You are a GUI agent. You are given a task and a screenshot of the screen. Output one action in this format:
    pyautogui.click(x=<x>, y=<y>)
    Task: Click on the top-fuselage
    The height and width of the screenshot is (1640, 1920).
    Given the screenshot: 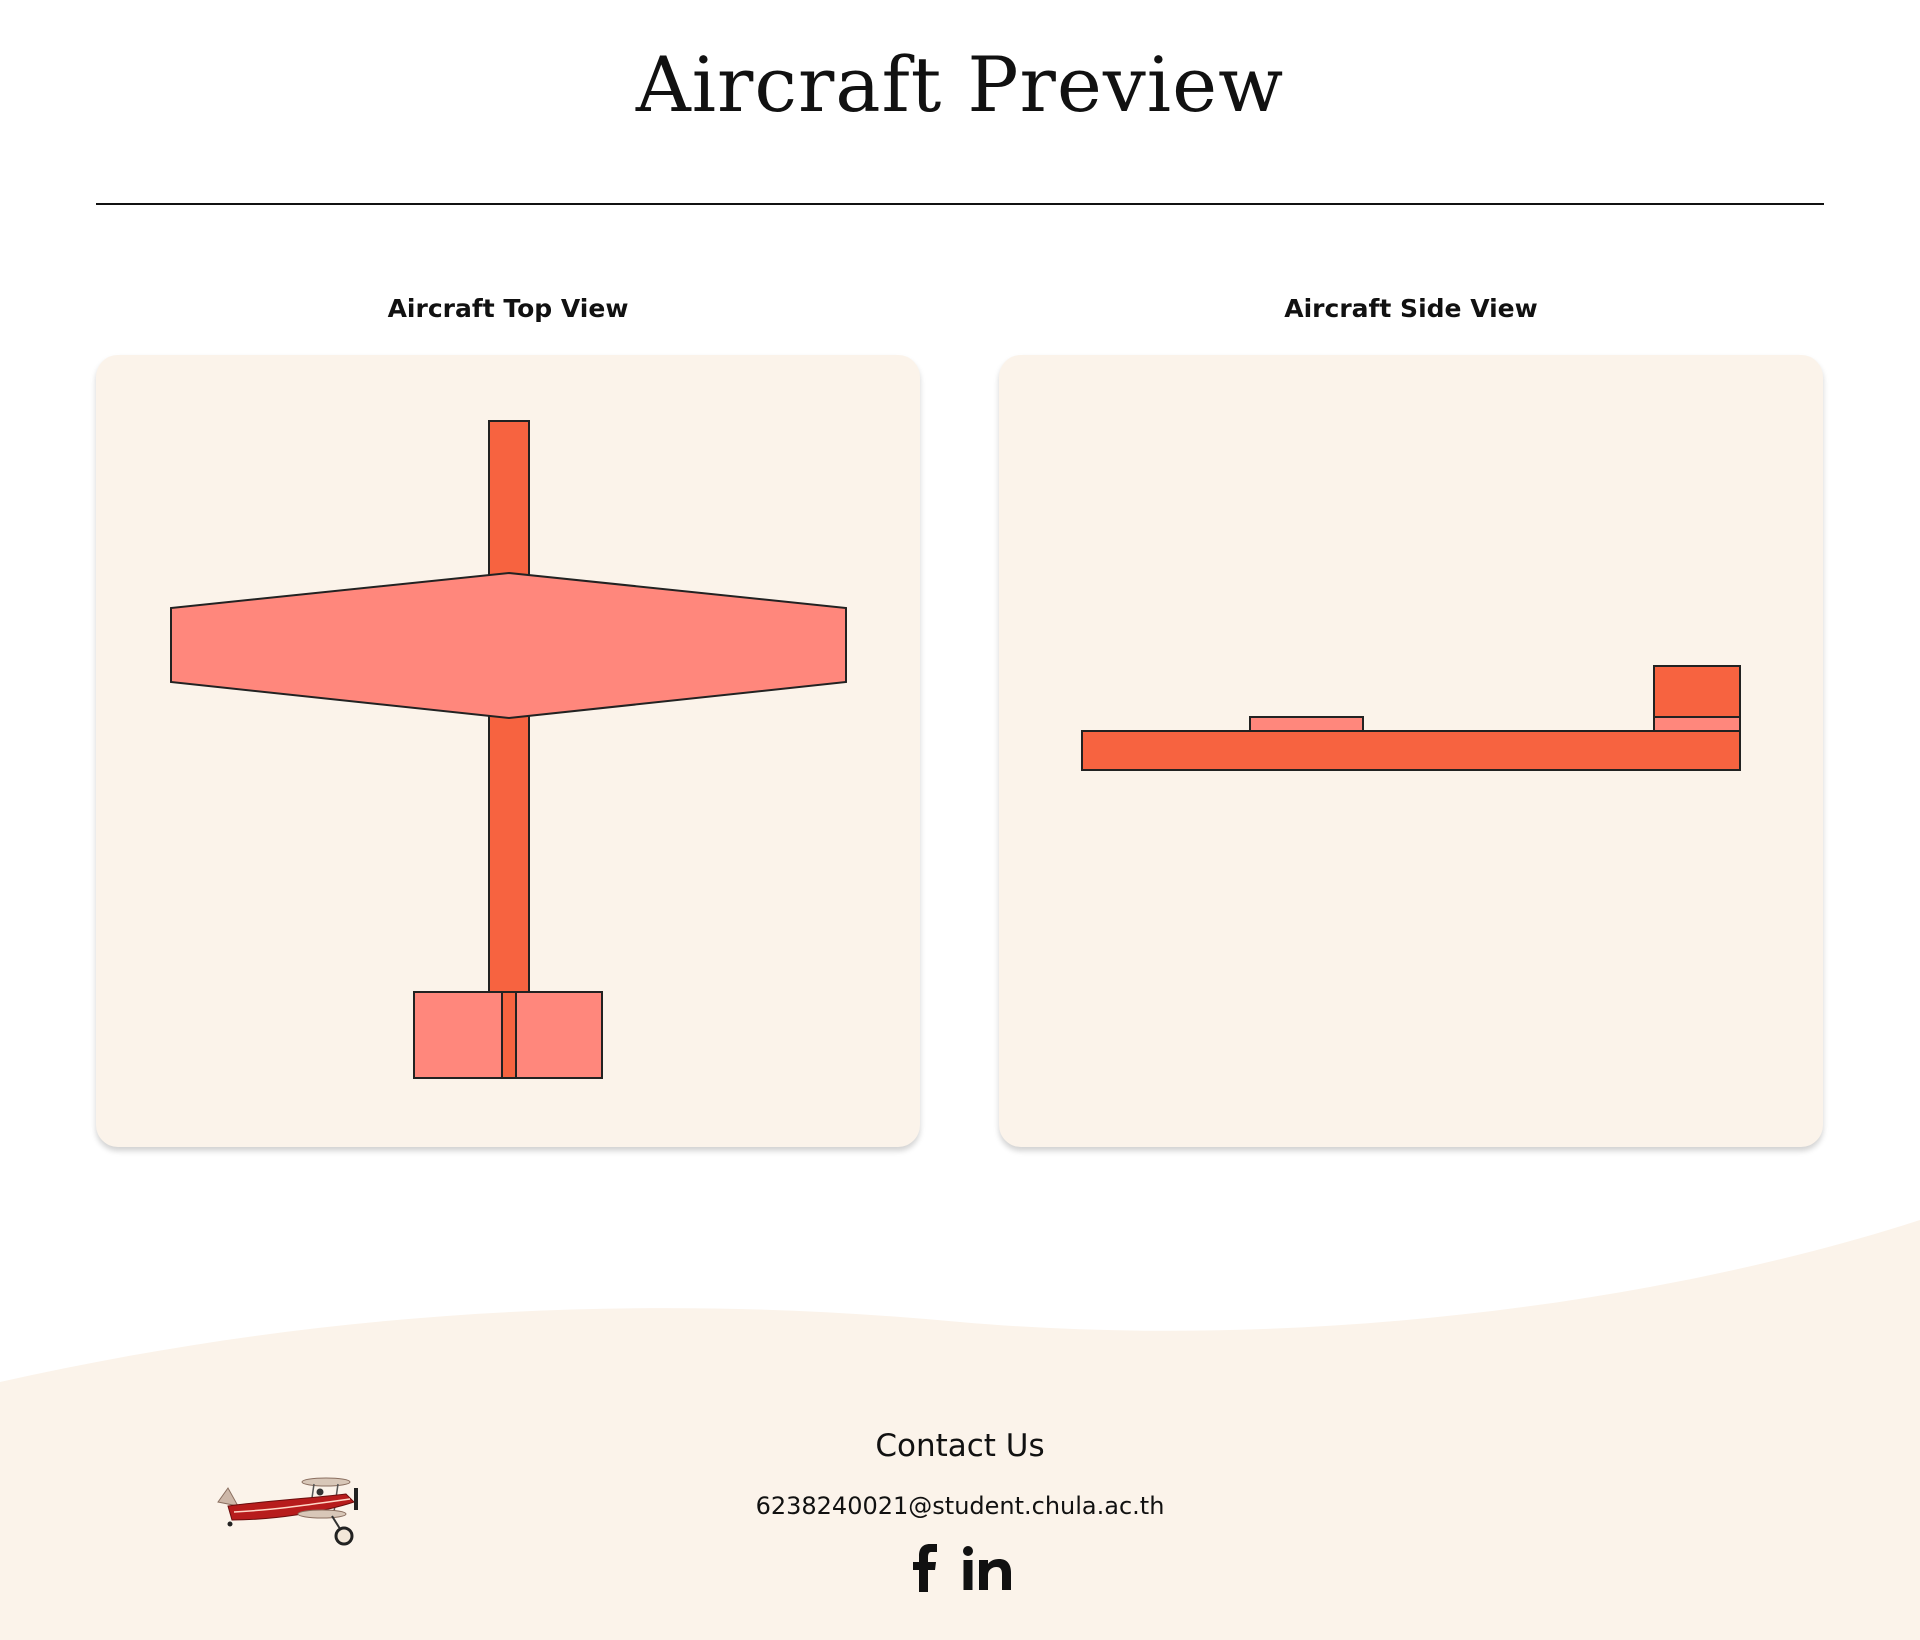 What is the action you would take?
    pyautogui.click(x=509, y=749)
    